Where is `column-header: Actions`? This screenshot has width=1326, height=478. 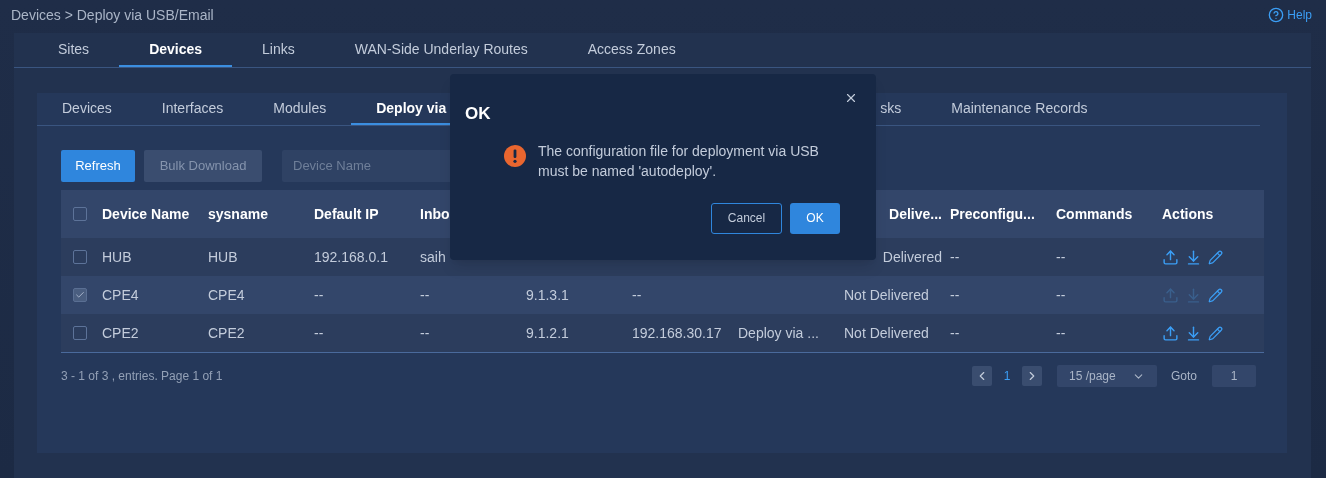 column-header: Actions is located at coordinates (1188, 214).